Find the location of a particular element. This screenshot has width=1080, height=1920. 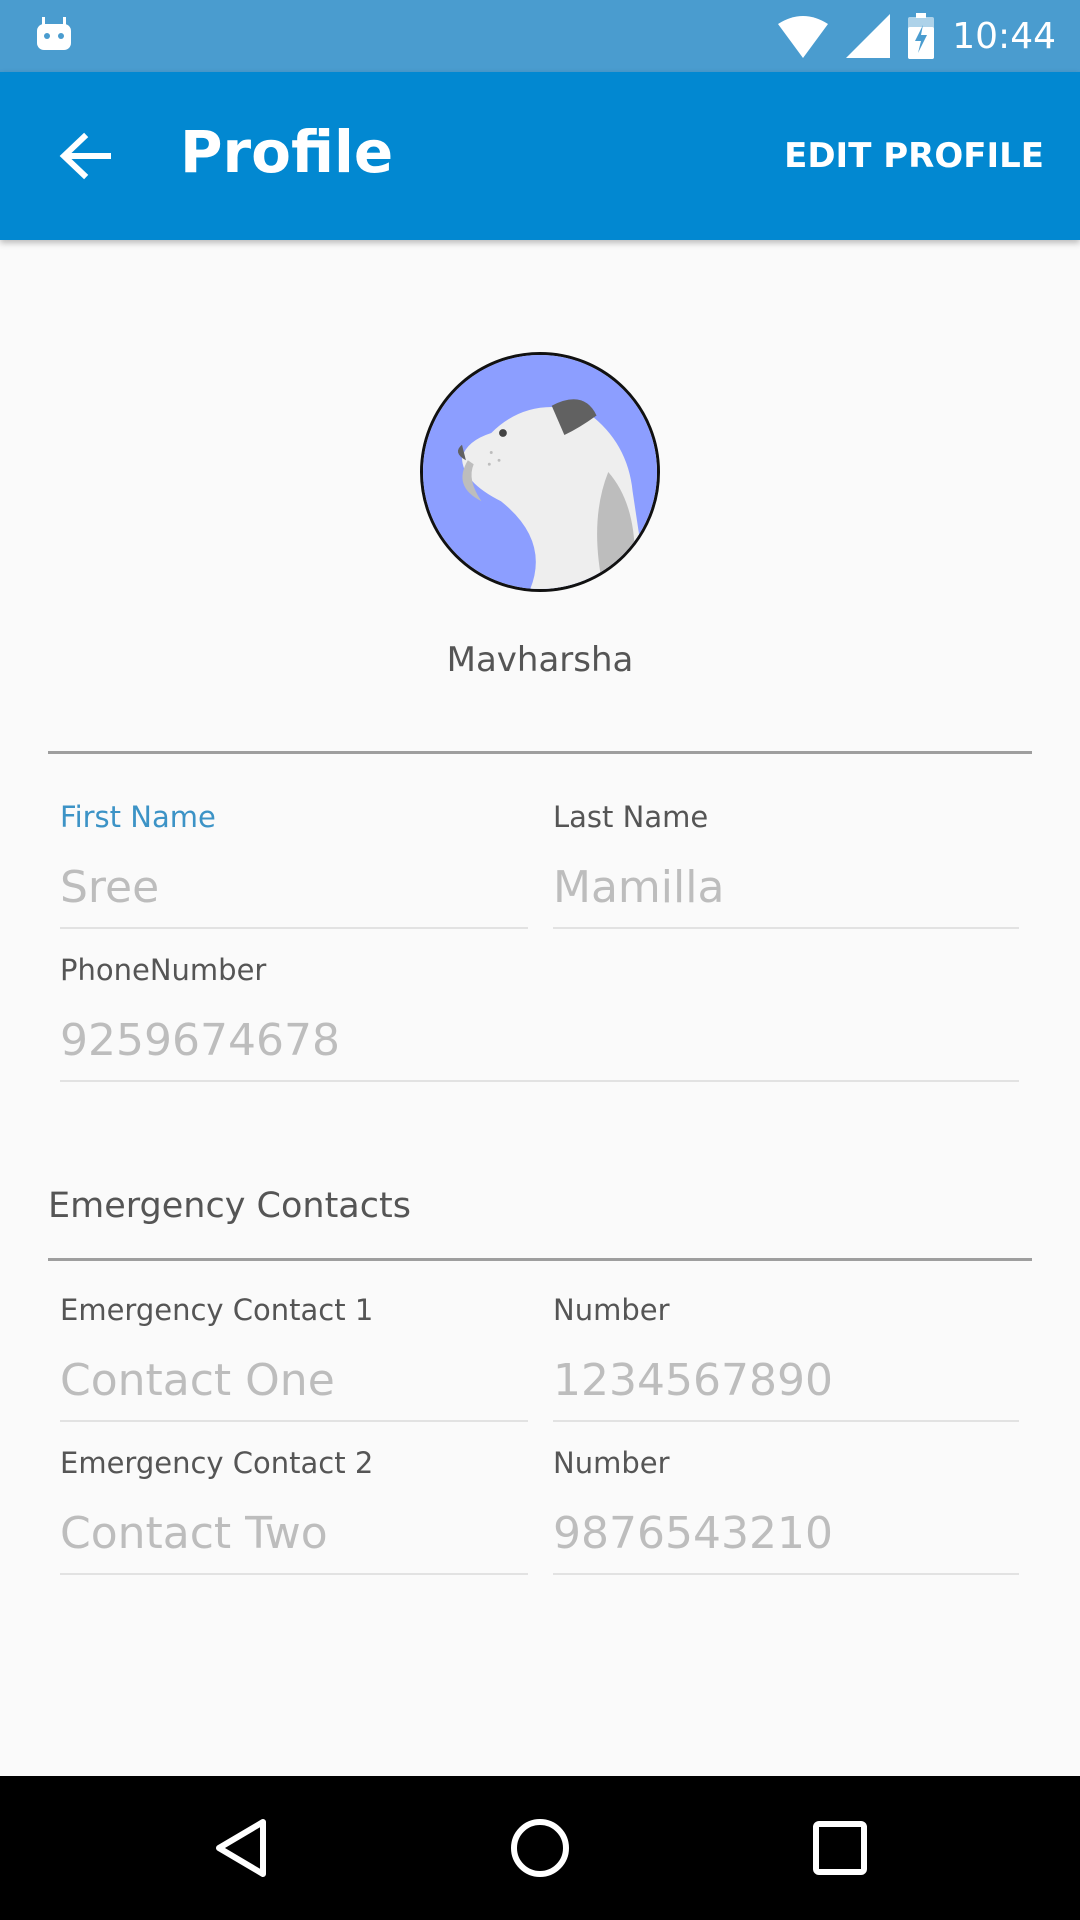

edit-profile-button: EDIT PROFILE is located at coordinates (914, 156).